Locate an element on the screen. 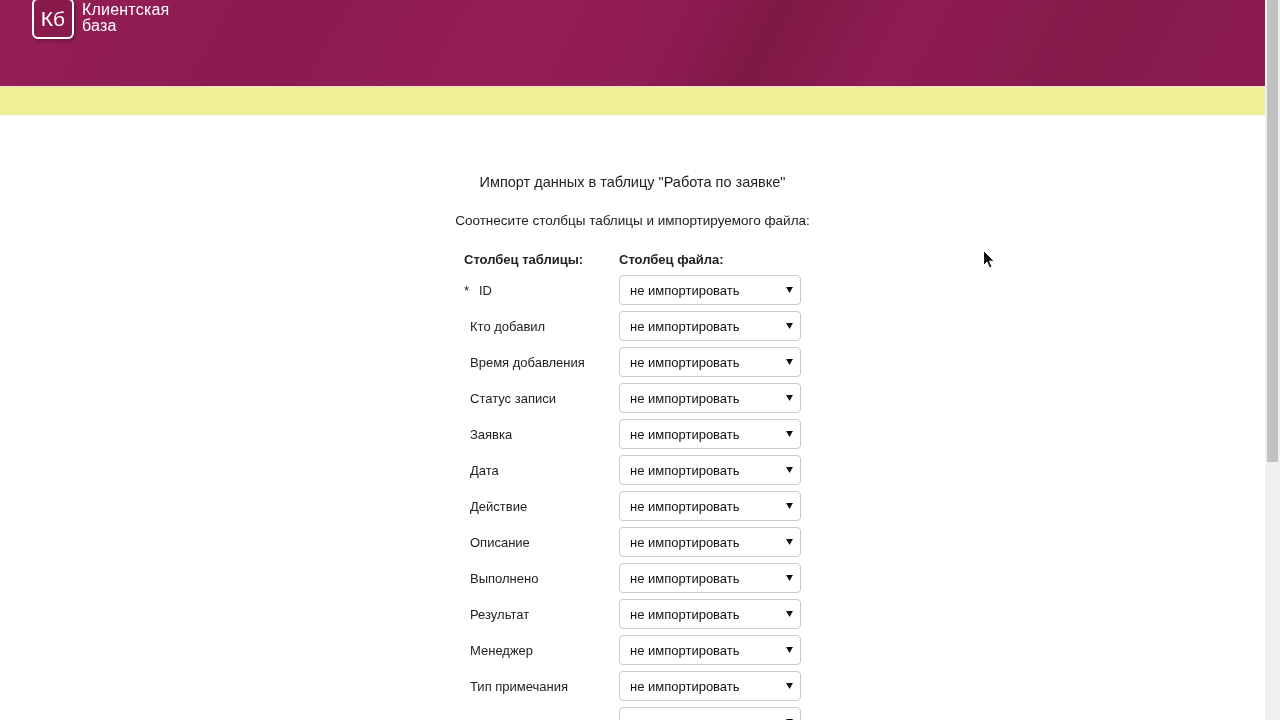  field-label: Описание is located at coordinates (499, 542).